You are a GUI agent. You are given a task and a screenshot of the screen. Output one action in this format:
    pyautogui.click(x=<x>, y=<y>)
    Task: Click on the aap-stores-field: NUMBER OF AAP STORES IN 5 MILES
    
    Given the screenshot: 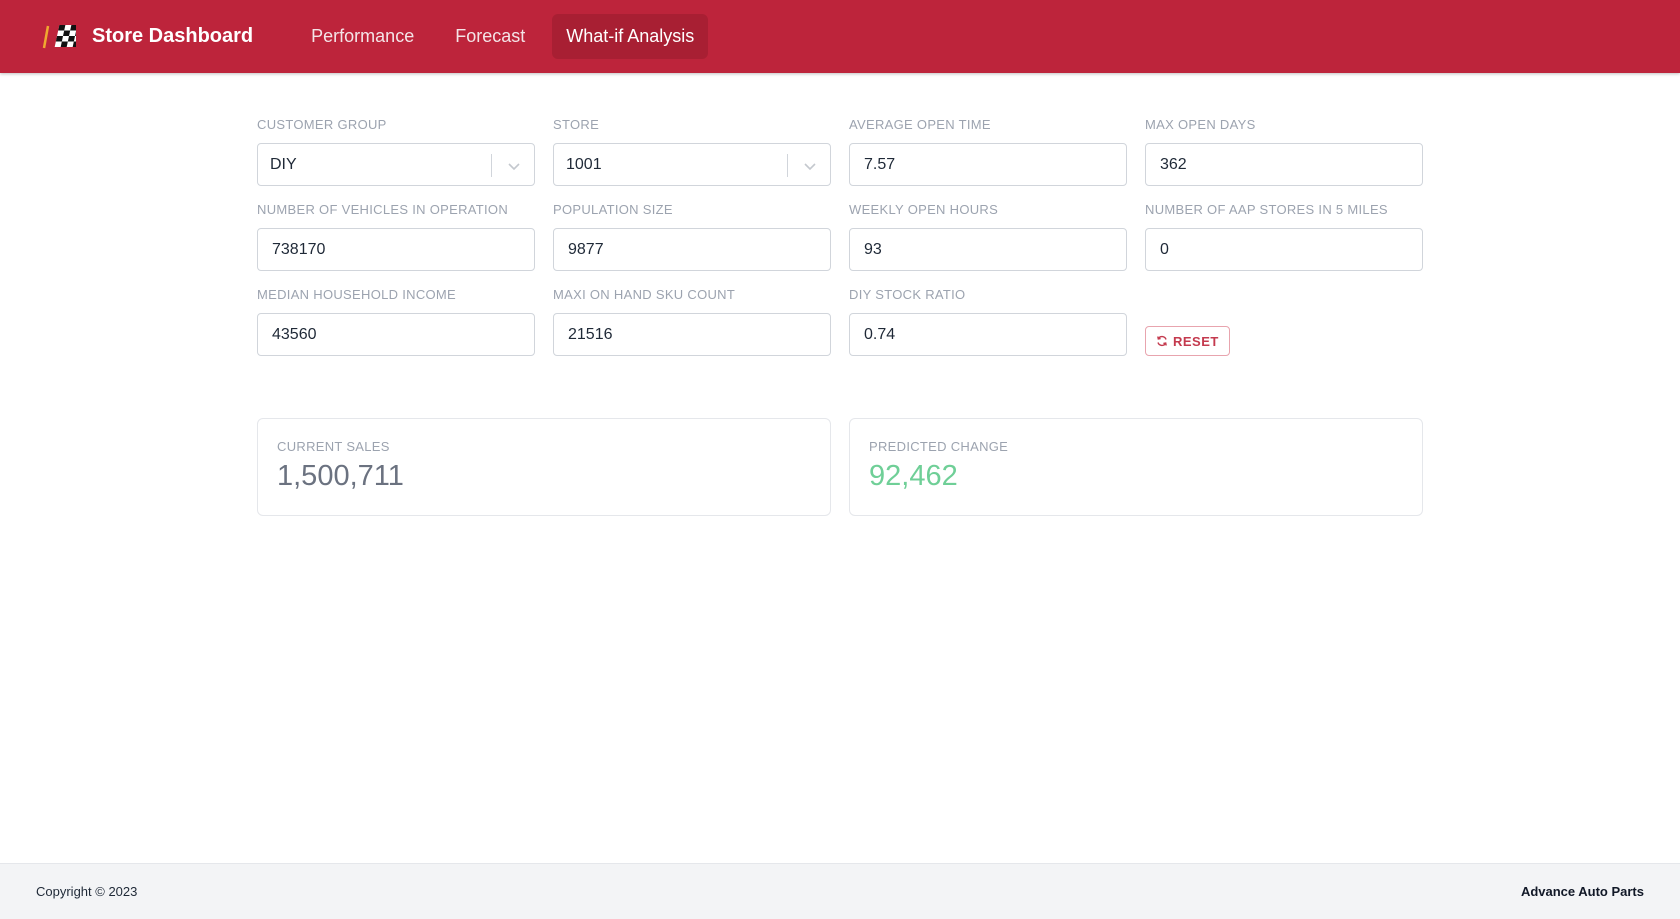 What is the action you would take?
    pyautogui.click(x=1284, y=236)
    